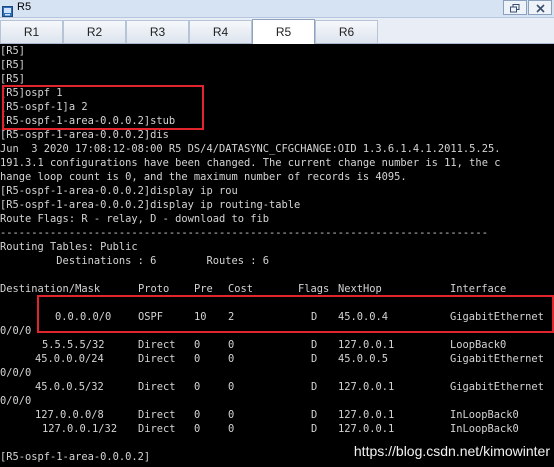 This screenshot has height=467, width=554. Describe the element at coordinates (451, 451) in the screenshot. I see `watermark-text: https://blog.csdn.net/kimowinter` at that location.